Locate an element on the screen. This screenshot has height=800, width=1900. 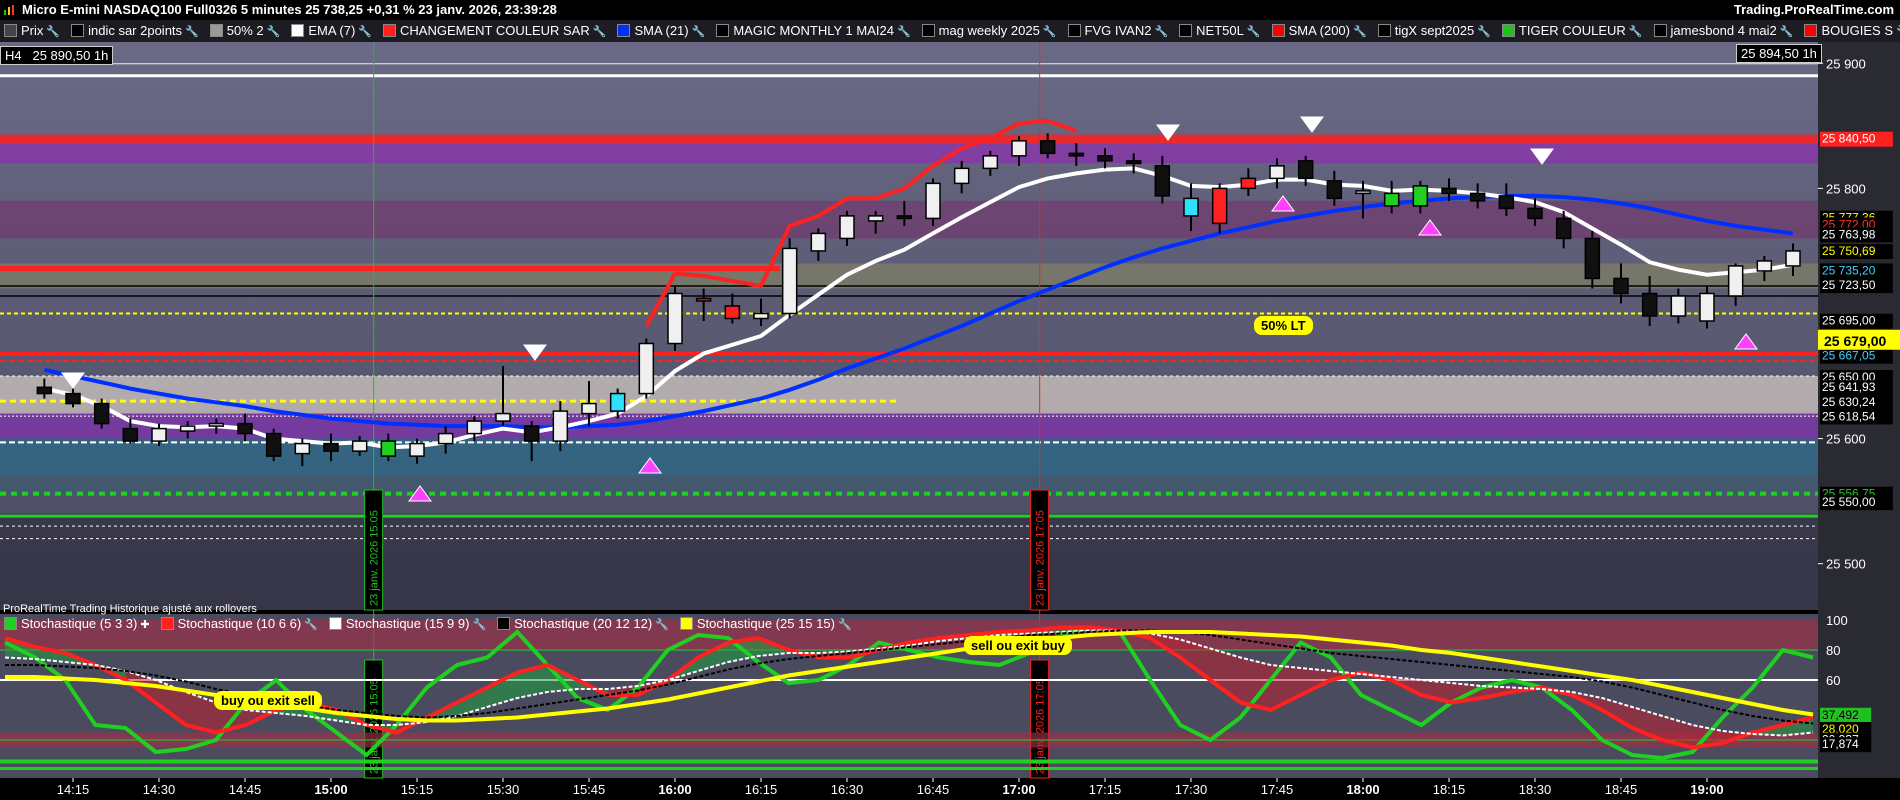
indicator-legend-item: BOUGIES S🔧 is located at coordinates (1850, 31).